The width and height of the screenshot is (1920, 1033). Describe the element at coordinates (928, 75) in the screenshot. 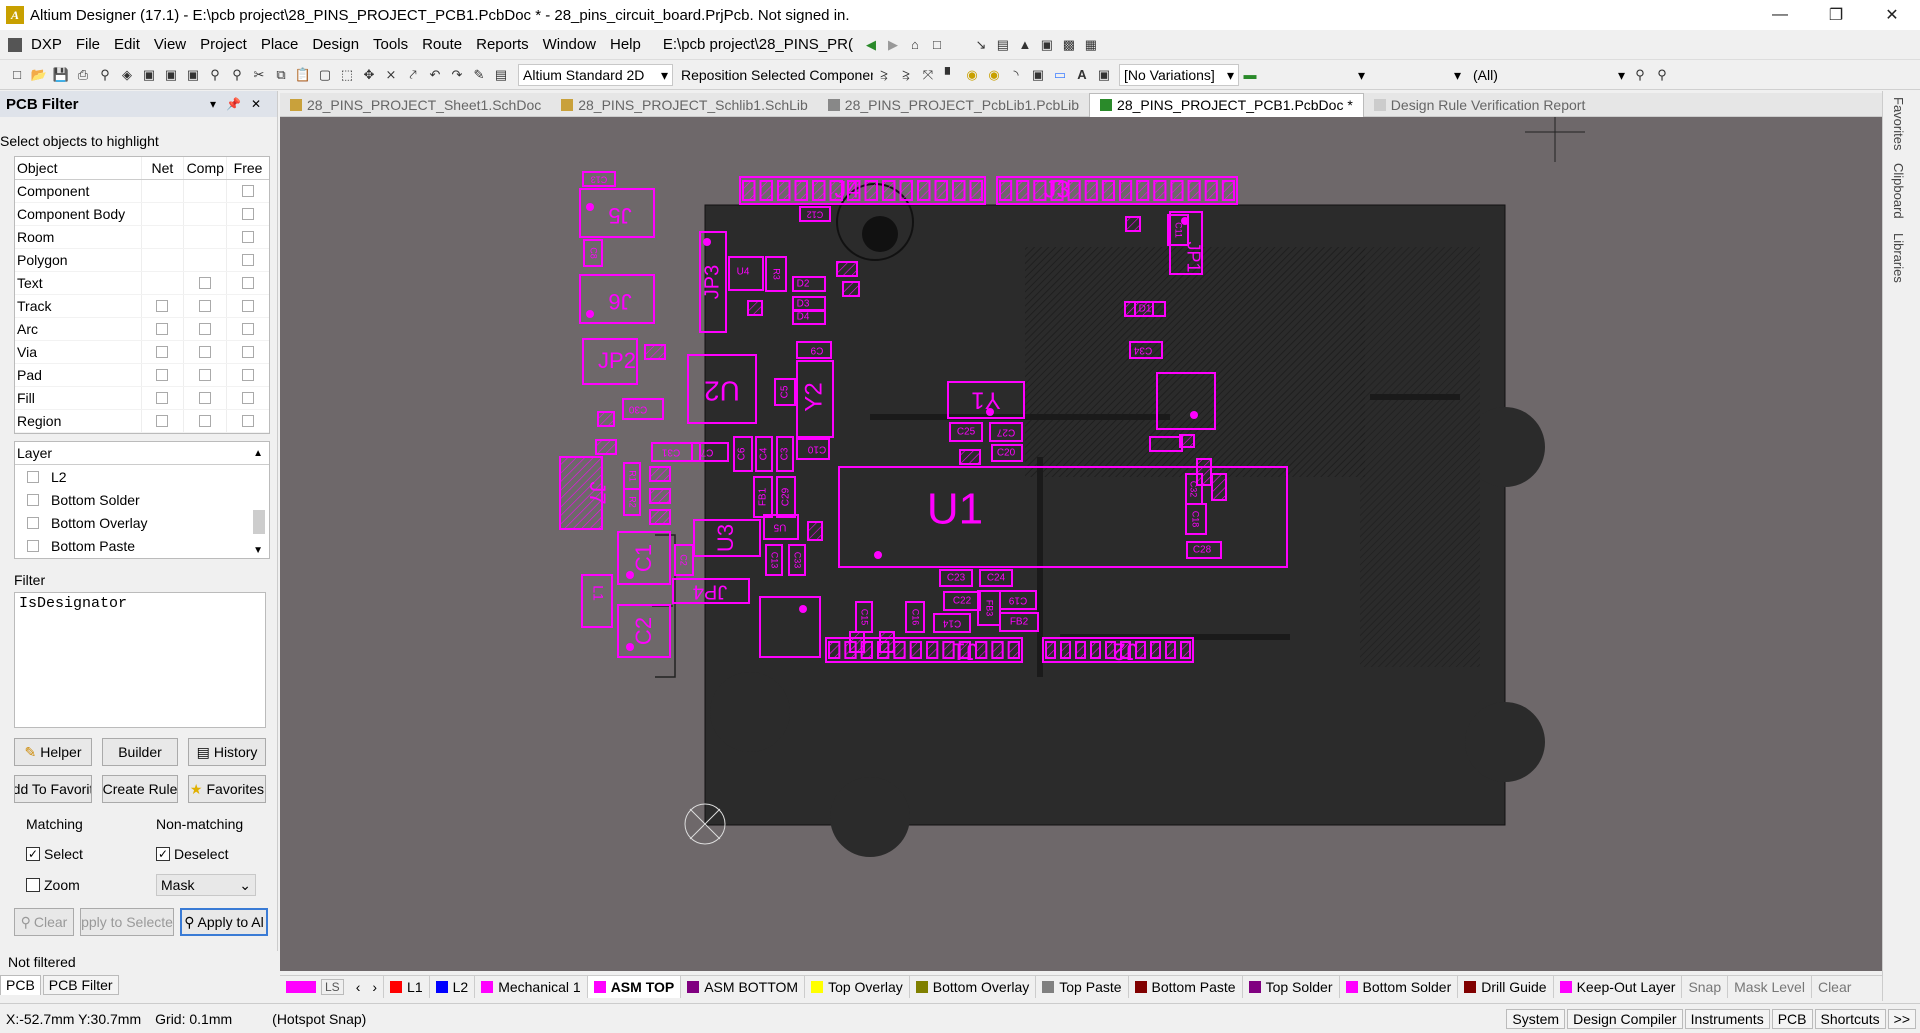

I see `multi-route-icon: ⤧` at that location.